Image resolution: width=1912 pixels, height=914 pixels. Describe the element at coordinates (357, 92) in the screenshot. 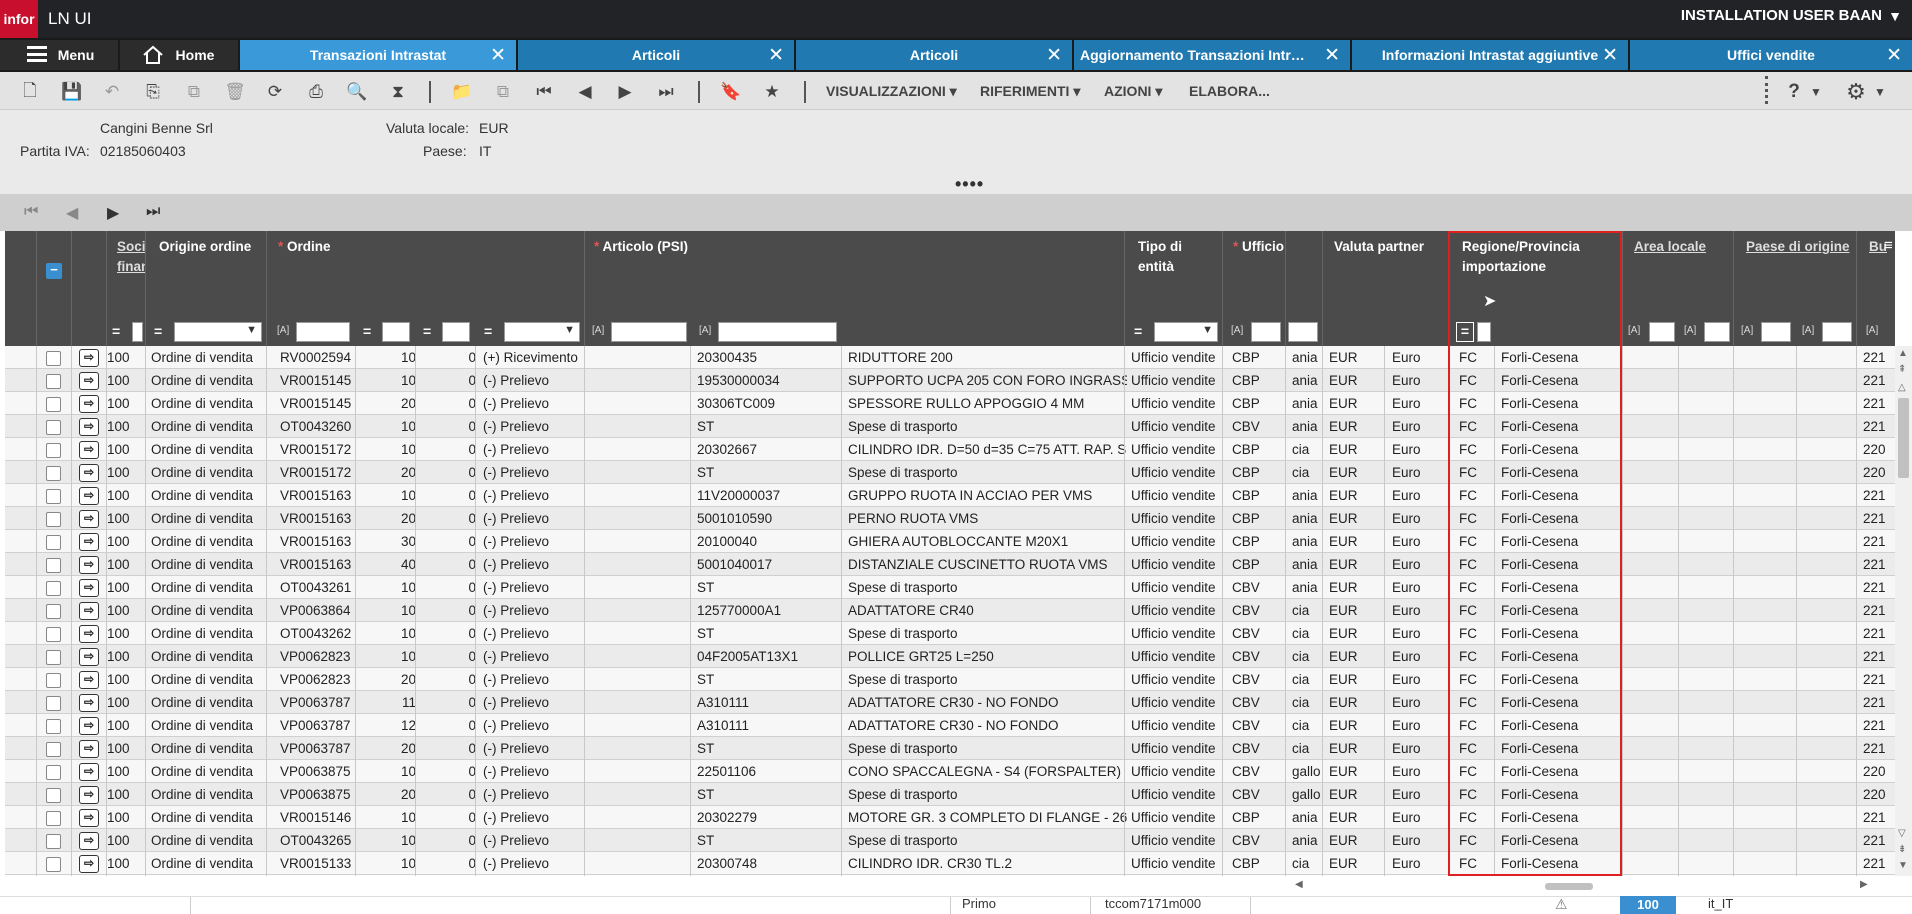

I see `search-icon: 🔍` at that location.